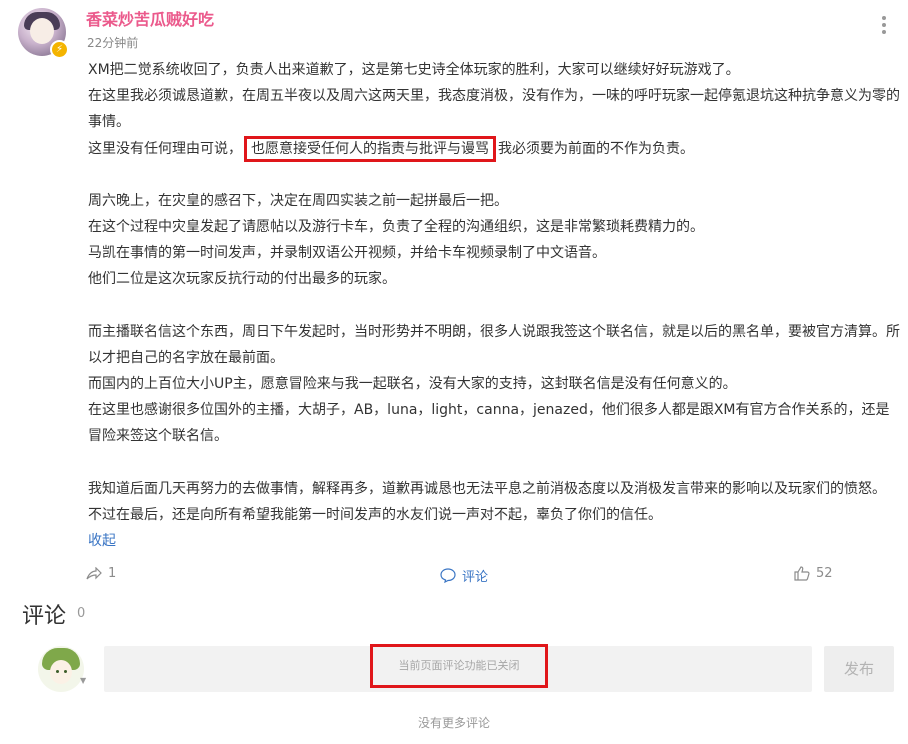 This screenshot has width=908, height=744. What do you see at coordinates (802, 573) in the screenshot?
I see `like-icon` at bounding box center [802, 573].